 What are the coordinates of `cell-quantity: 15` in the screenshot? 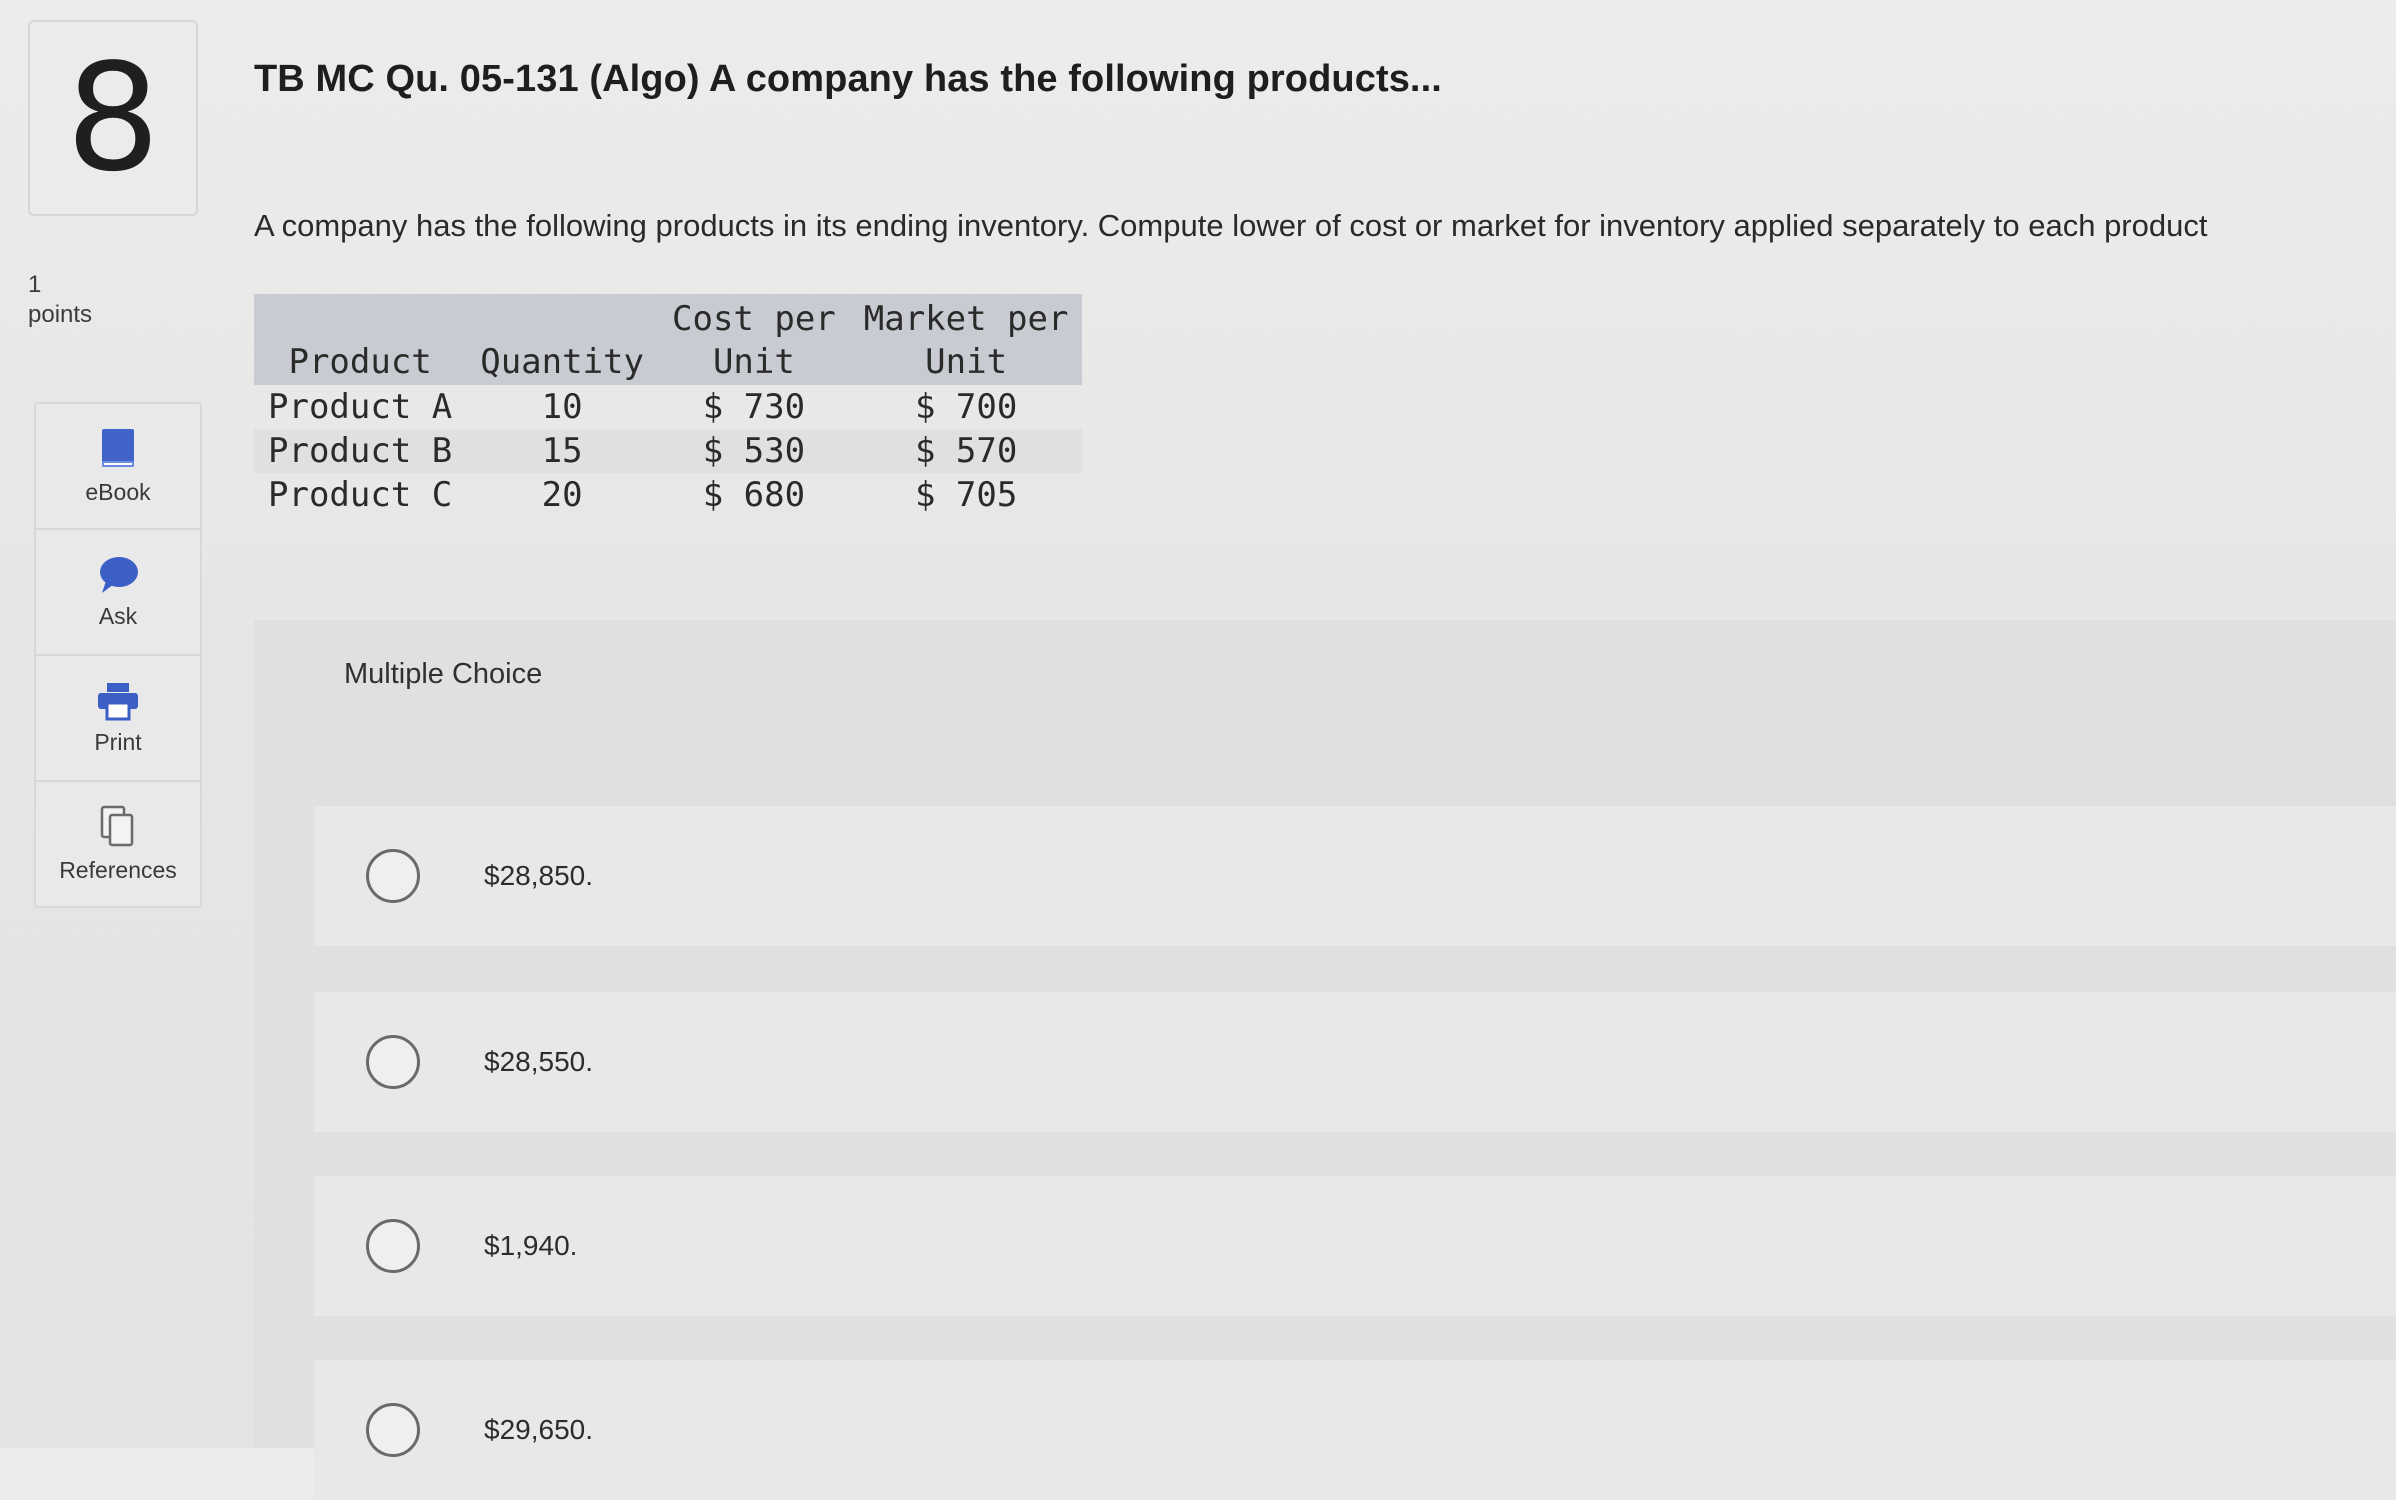 It's located at (562, 451).